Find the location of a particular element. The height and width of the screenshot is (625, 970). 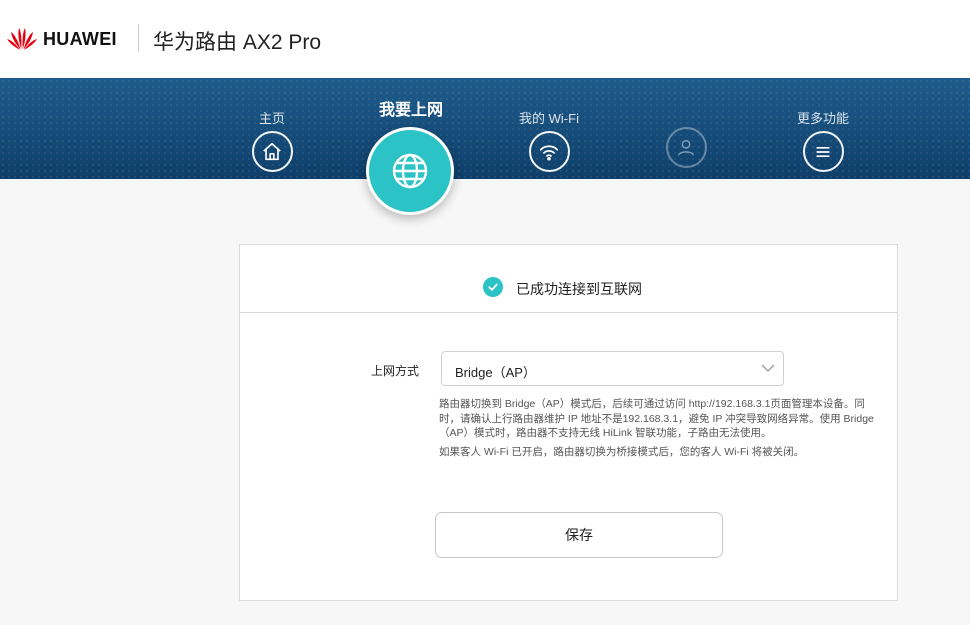

nav-more: 更多功能 is located at coordinates (823, 140).